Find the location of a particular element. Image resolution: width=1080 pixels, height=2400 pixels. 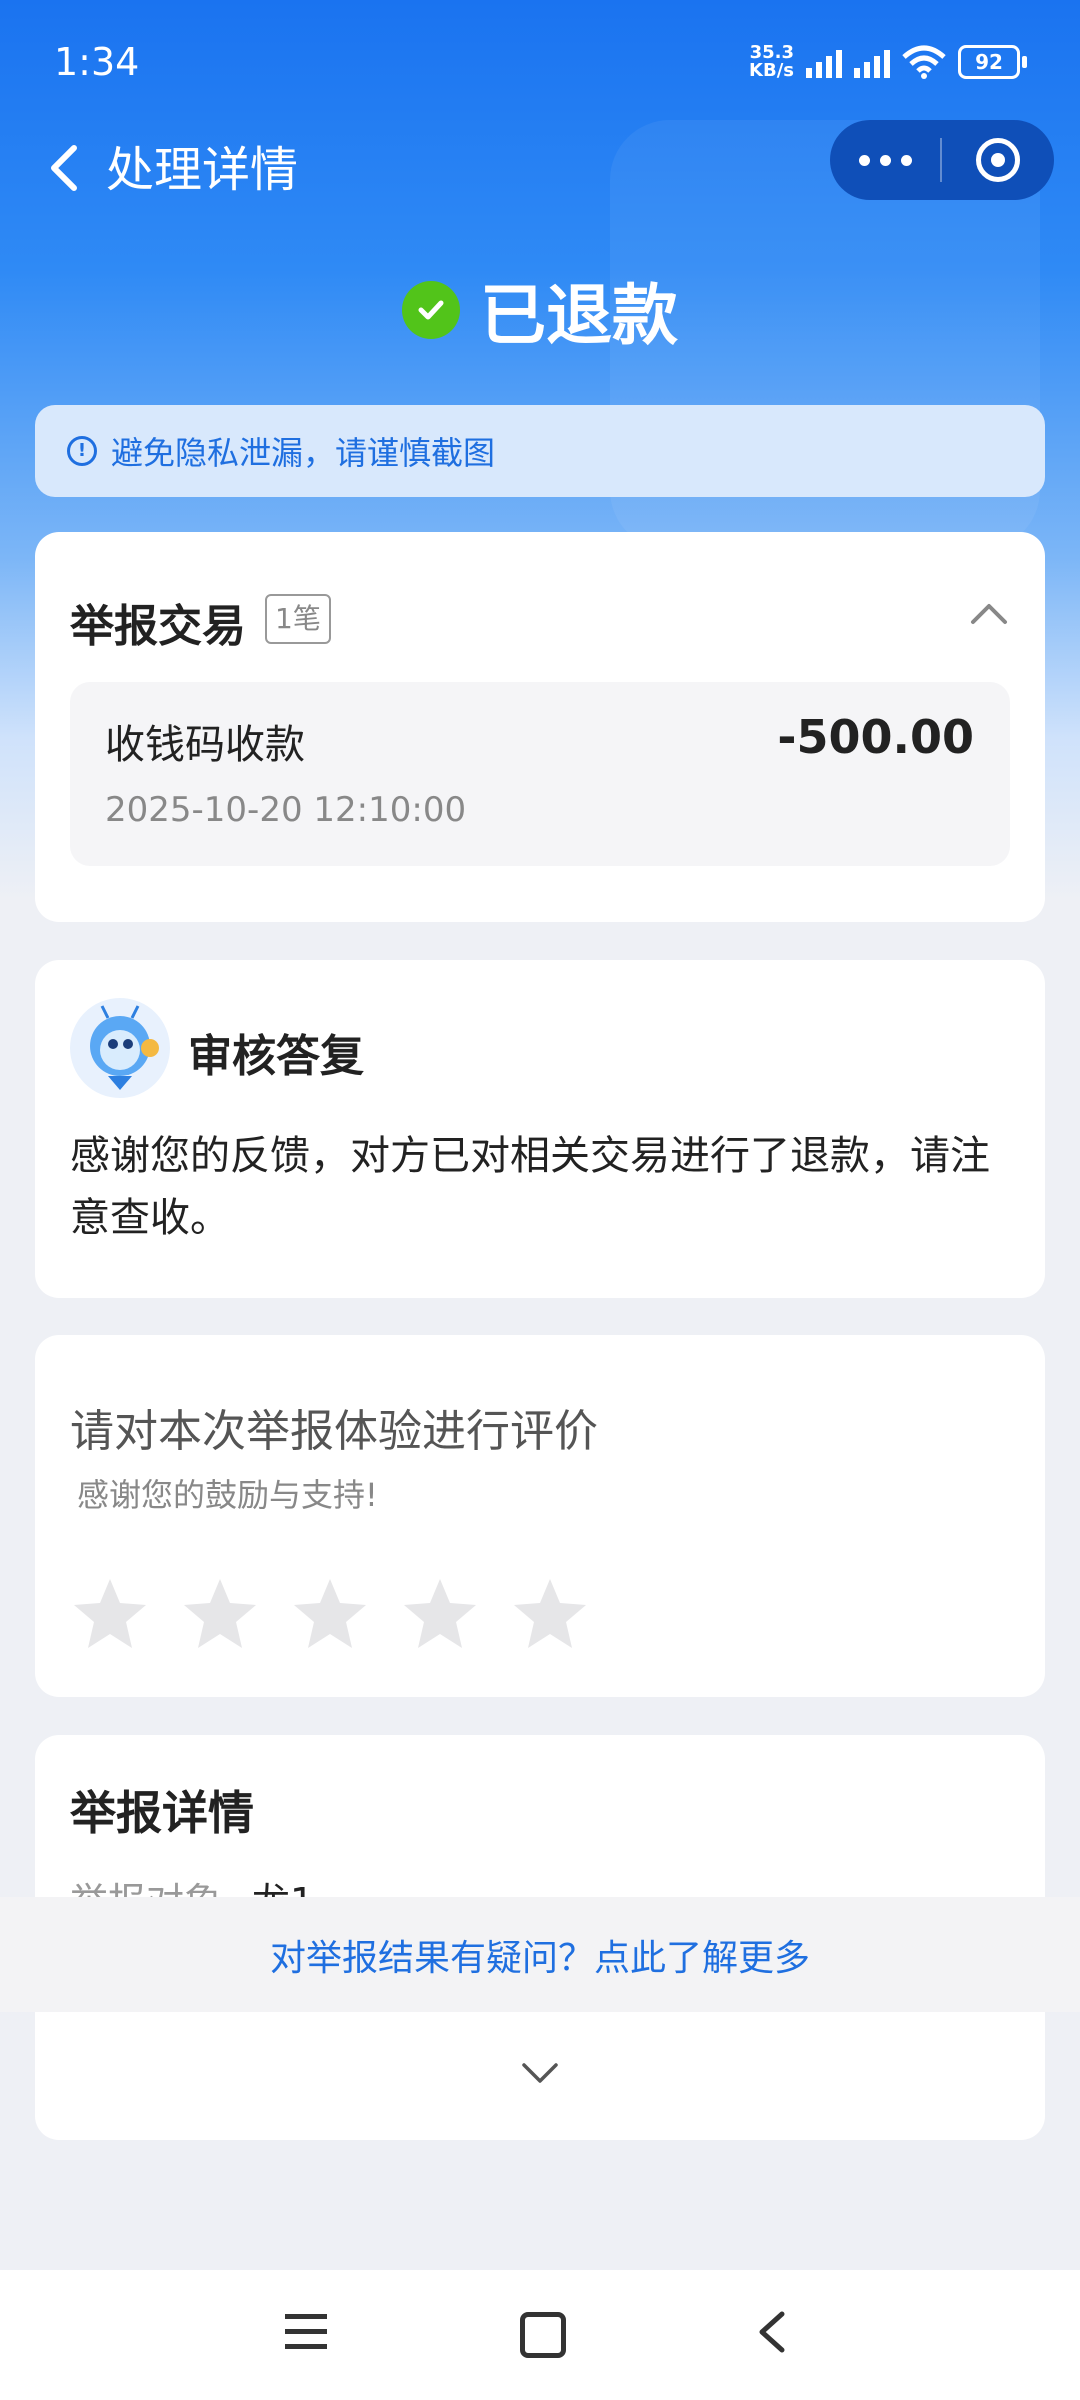

star-rating is located at coordinates (330, 1615).